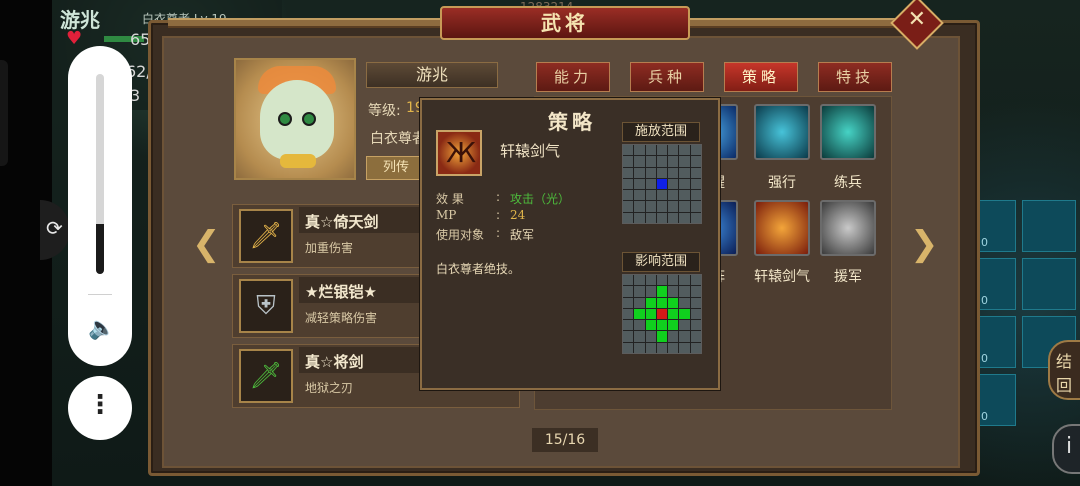 The height and width of the screenshot is (486, 1080). I want to click on effect-range-grid, so click(662, 314).